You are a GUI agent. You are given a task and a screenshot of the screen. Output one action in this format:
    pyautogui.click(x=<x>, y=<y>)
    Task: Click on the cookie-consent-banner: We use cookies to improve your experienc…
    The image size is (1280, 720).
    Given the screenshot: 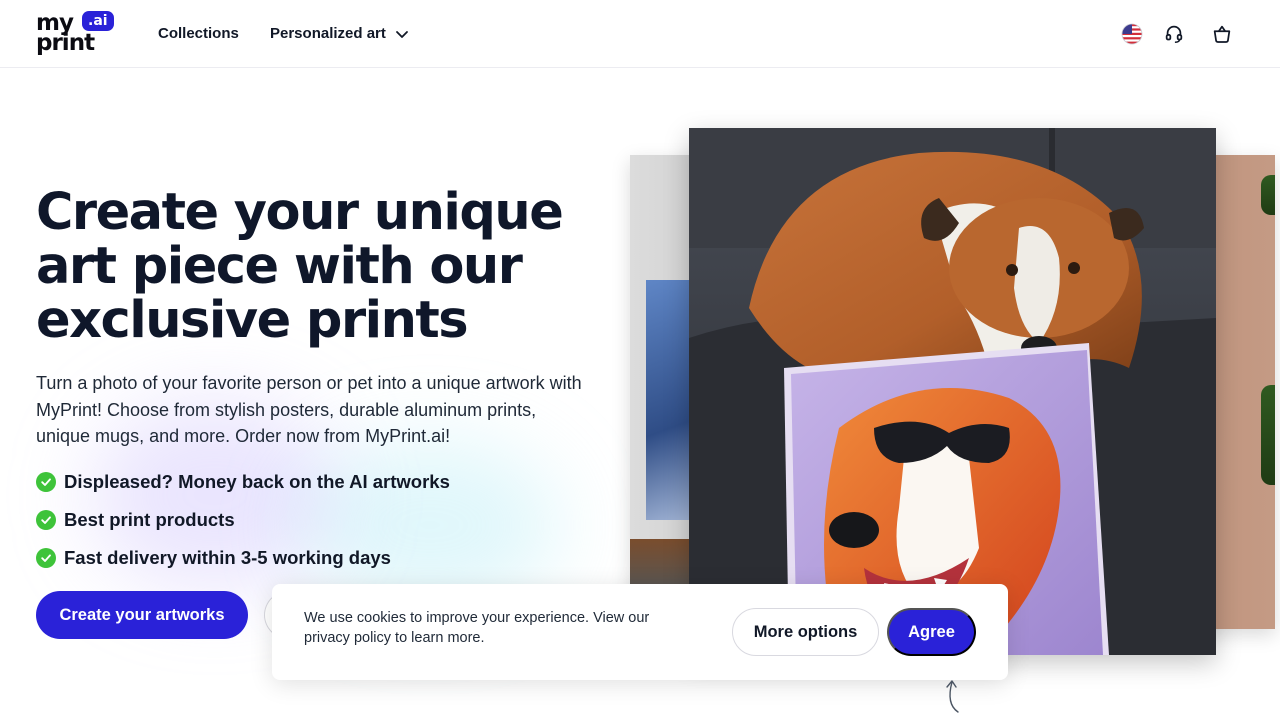 What is the action you would take?
    pyautogui.click(x=640, y=632)
    